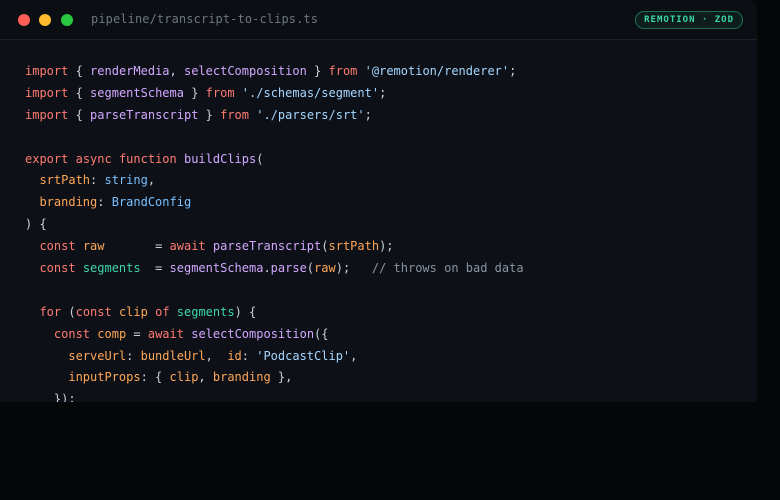 This screenshot has height=500, width=780. What do you see at coordinates (234, 355) in the screenshot?
I see `code-token: id` at bounding box center [234, 355].